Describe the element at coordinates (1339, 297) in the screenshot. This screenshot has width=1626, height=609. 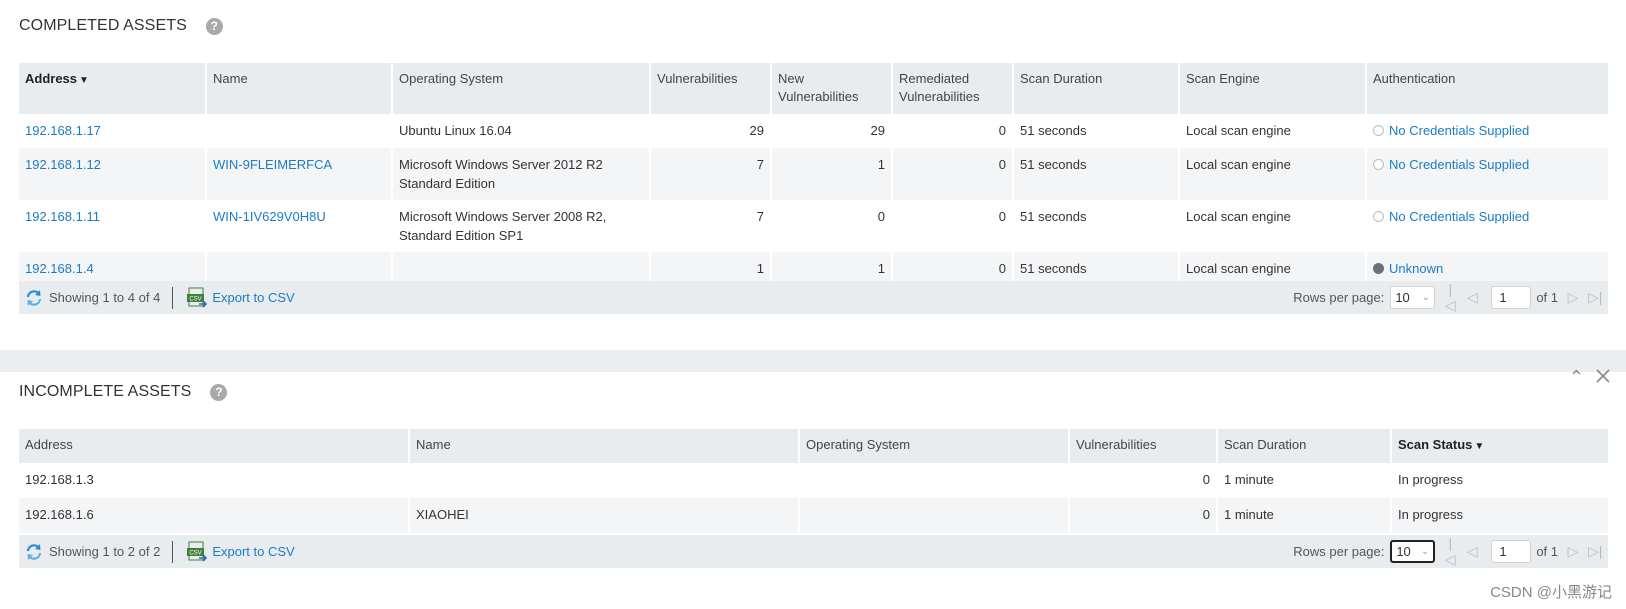
I see `rows-per-page-label: Rows per page:` at that location.